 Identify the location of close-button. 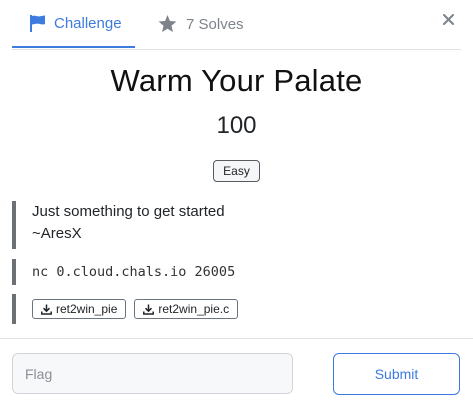
(448, 21).